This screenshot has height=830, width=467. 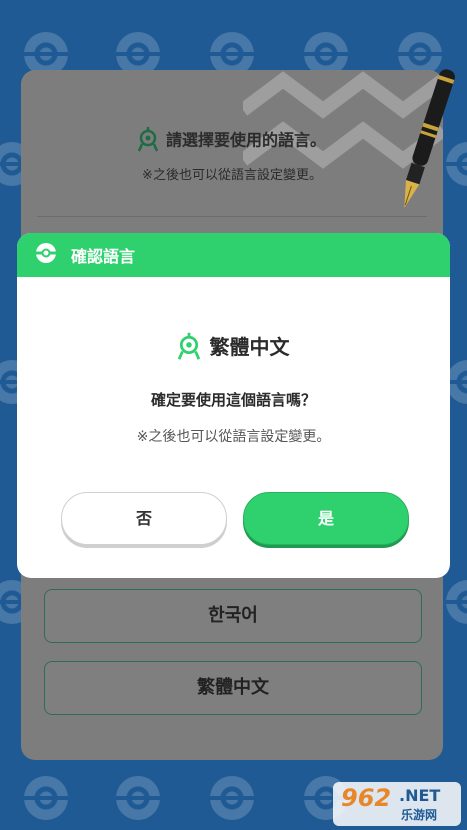 I want to click on watermark-number: 962, so click(x=366, y=798).